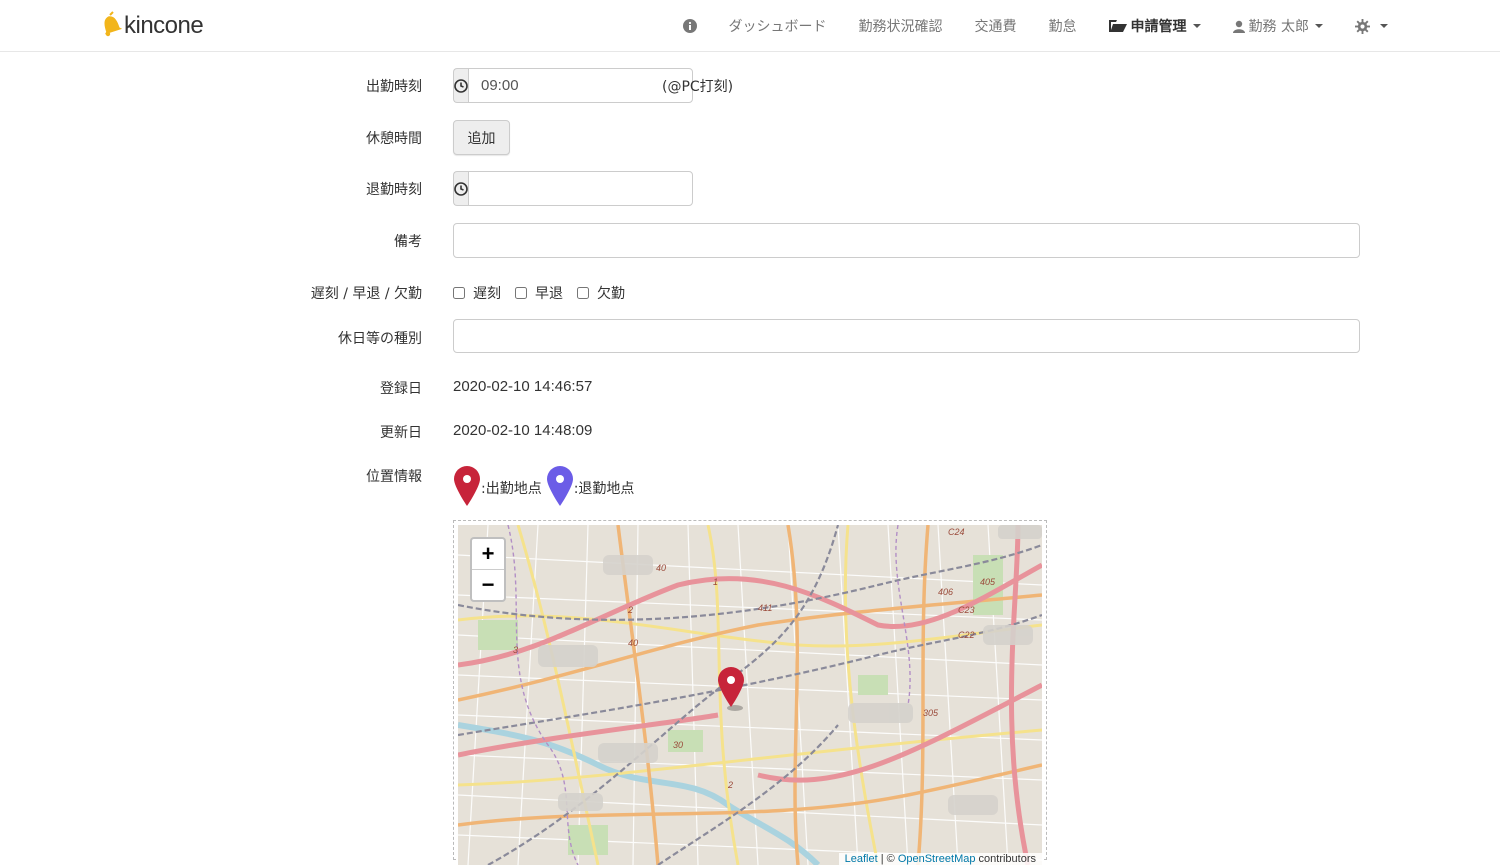 The width and height of the screenshot is (1500, 865). I want to click on clock-out-group, so click(573, 188).